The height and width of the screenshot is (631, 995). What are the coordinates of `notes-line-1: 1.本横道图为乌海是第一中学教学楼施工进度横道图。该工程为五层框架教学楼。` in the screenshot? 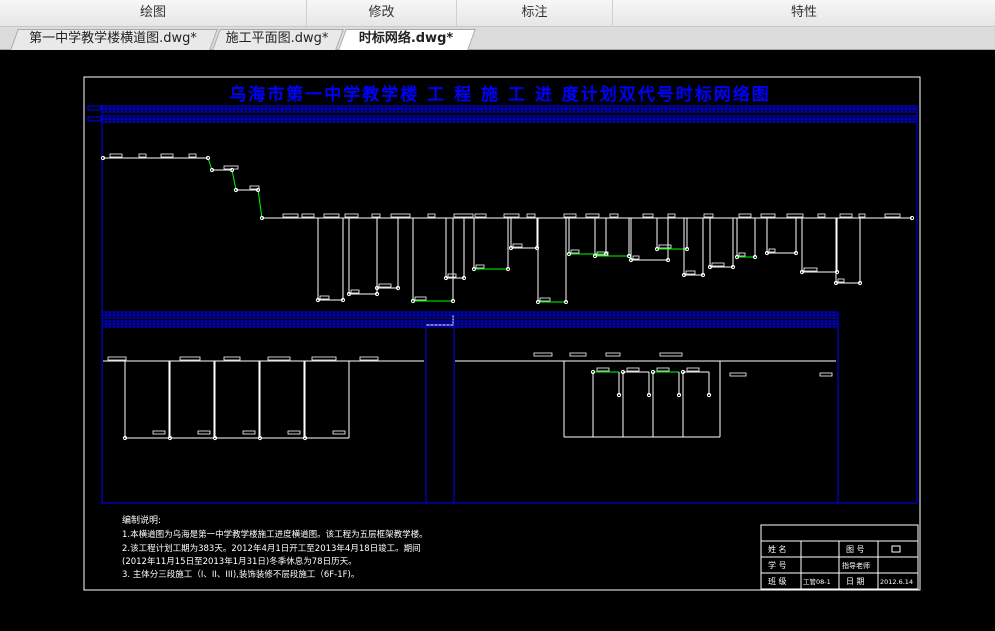 It's located at (275, 534).